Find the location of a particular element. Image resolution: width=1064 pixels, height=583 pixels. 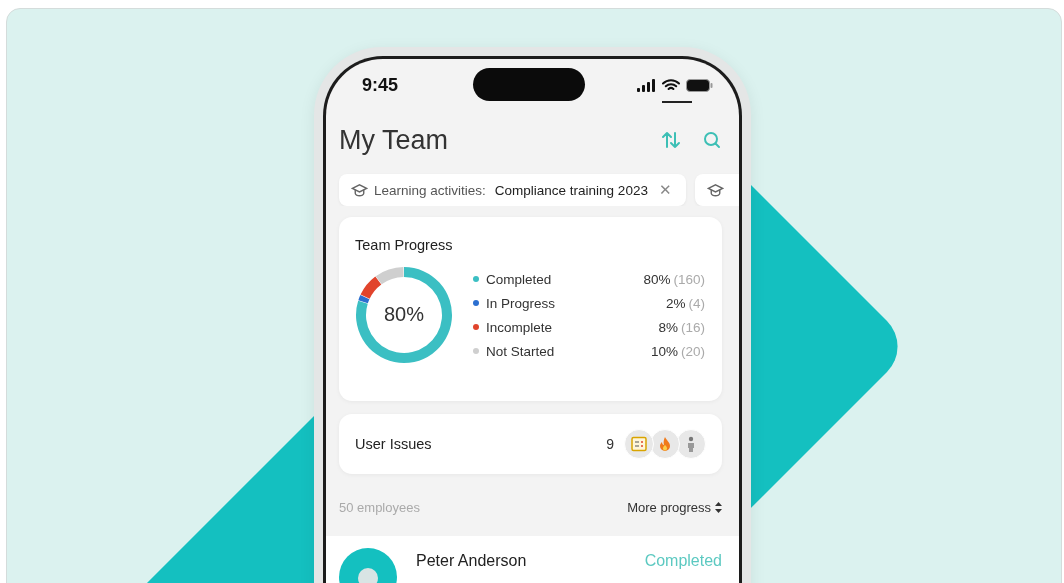

person-icon is located at coordinates (691, 444).